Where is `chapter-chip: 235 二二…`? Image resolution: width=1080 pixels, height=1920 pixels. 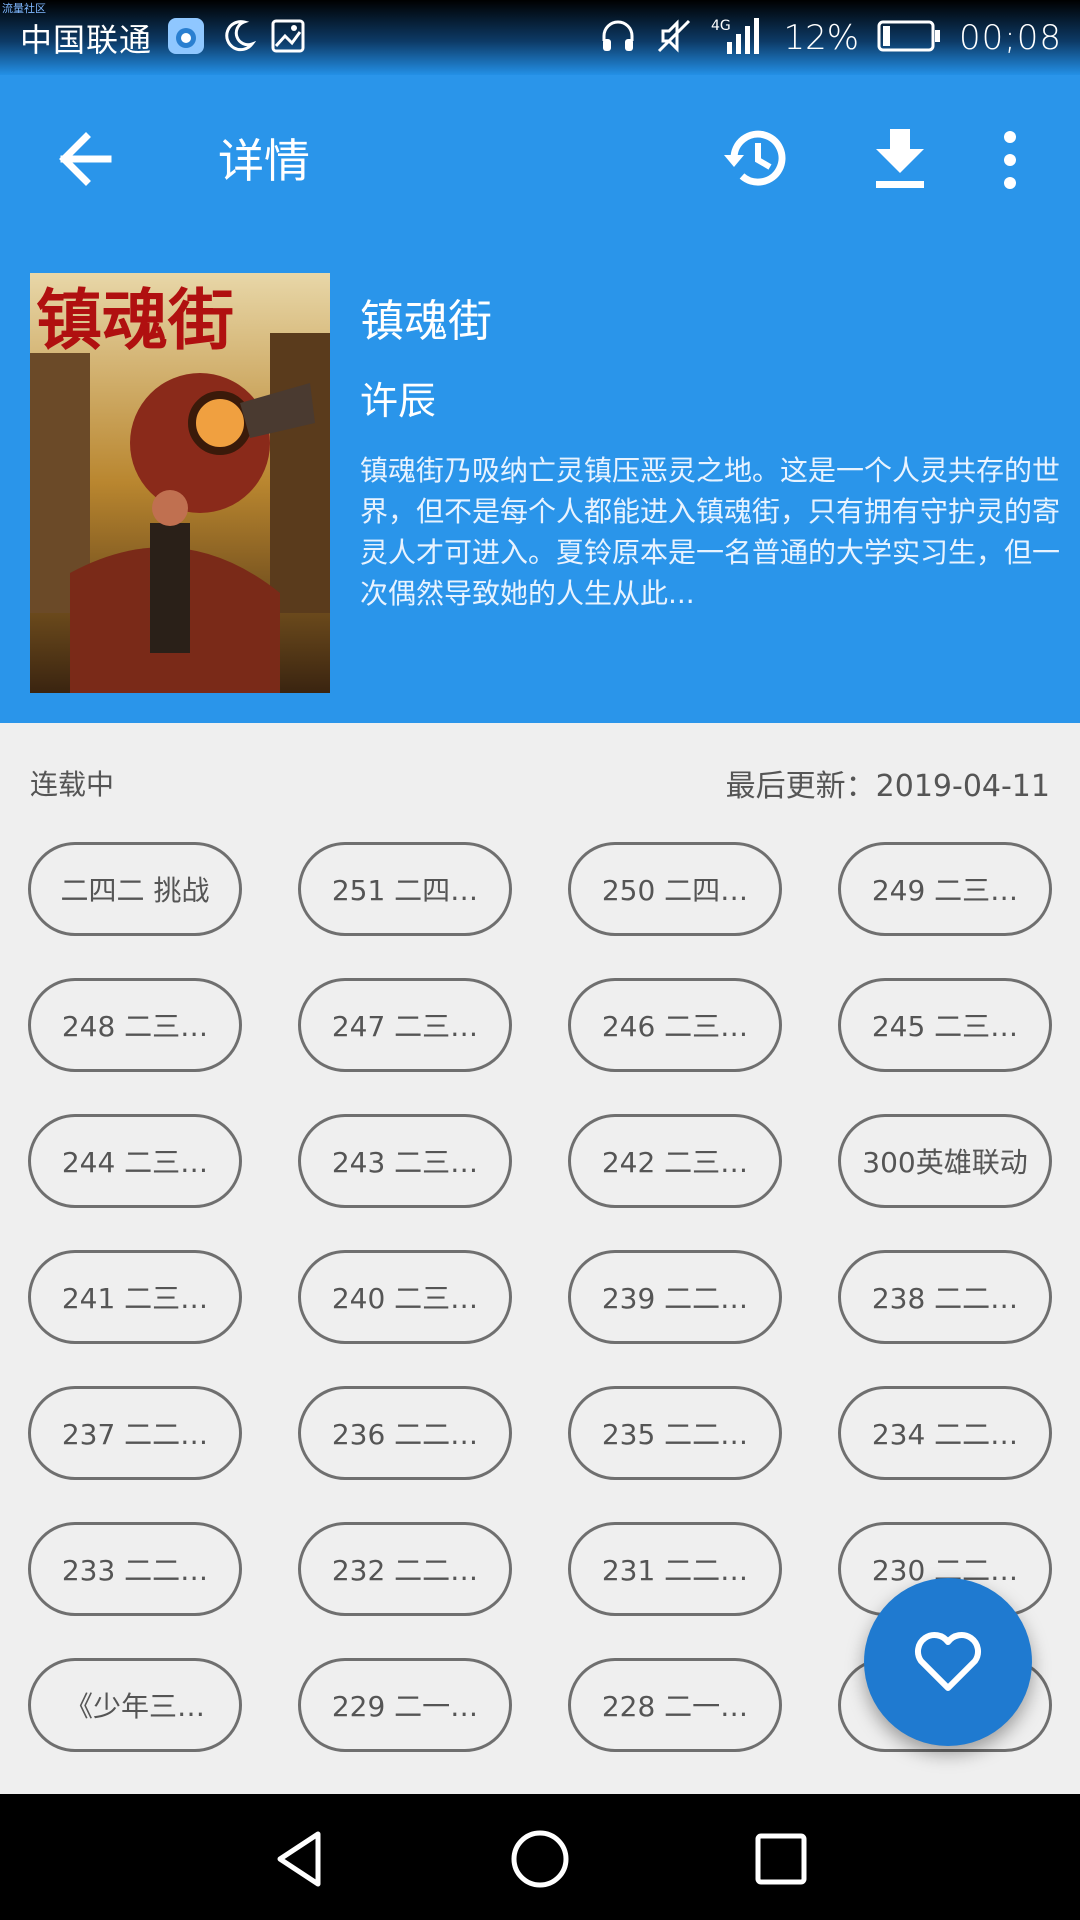 chapter-chip: 235 二二… is located at coordinates (675, 1433).